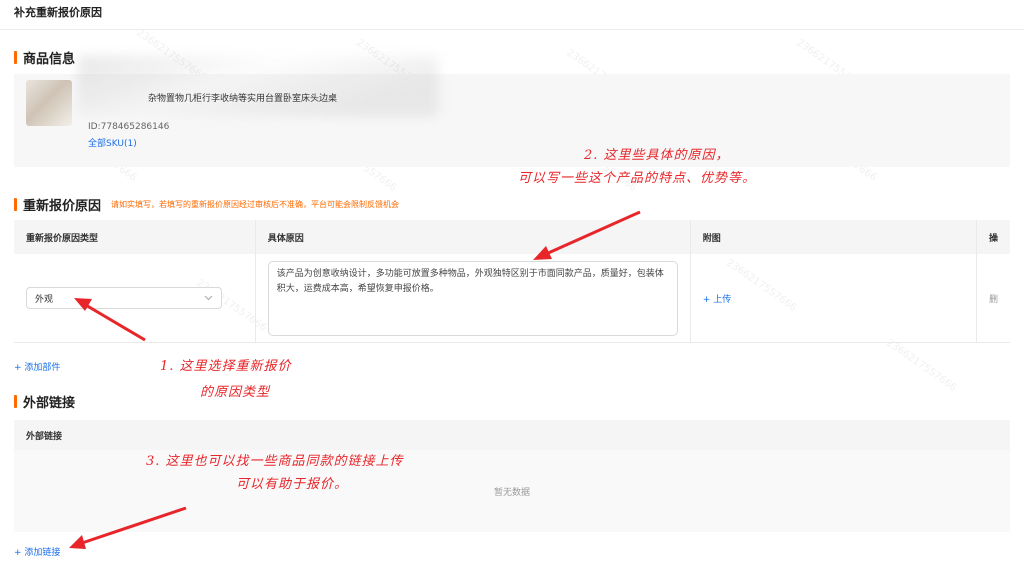 This screenshot has width=1024, height=571. What do you see at coordinates (128, 527) in the screenshot?
I see `arrow-3-icon` at bounding box center [128, 527].